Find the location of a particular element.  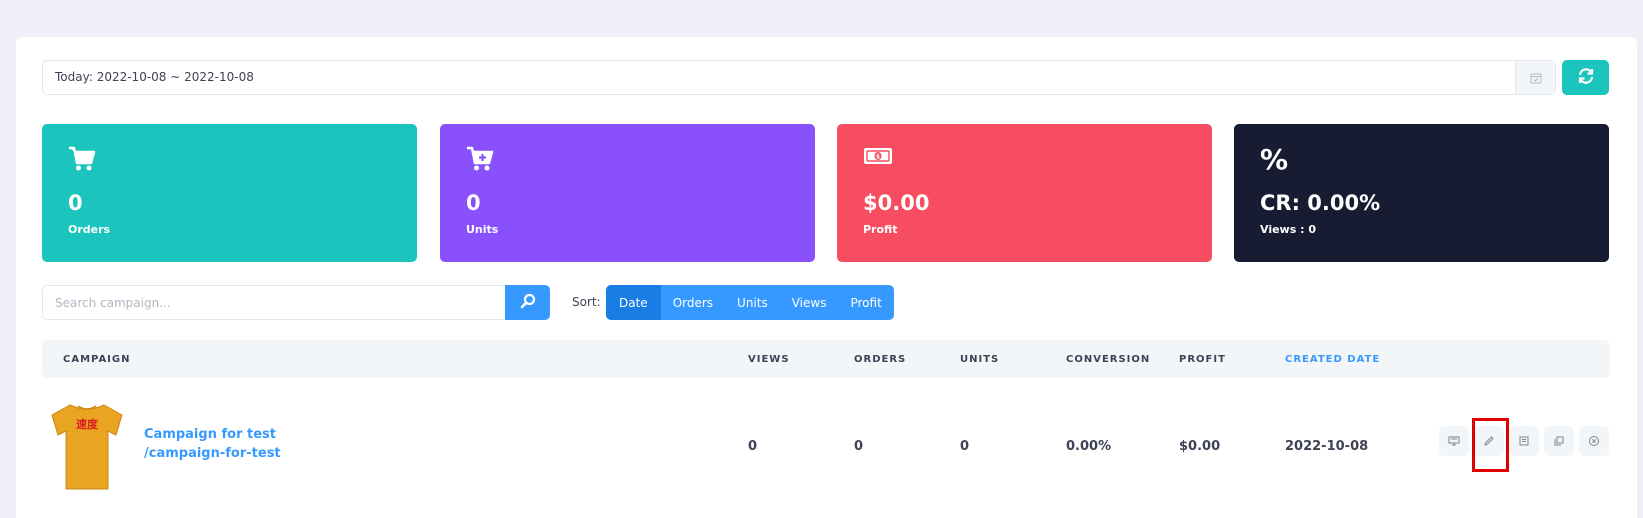

date-range-text: Today: 2022-10-08 ~ 2022-10-08 is located at coordinates (154, 77).